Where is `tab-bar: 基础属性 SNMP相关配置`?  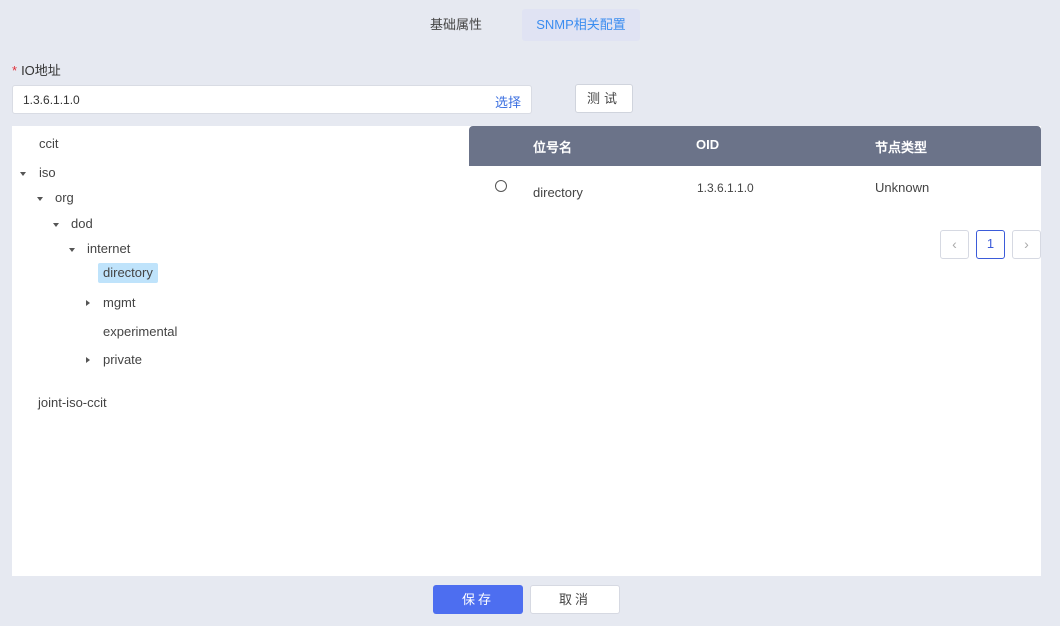
tab-bar: 基础属性 SNMP相关配置 is located at coordinates (530, 25).